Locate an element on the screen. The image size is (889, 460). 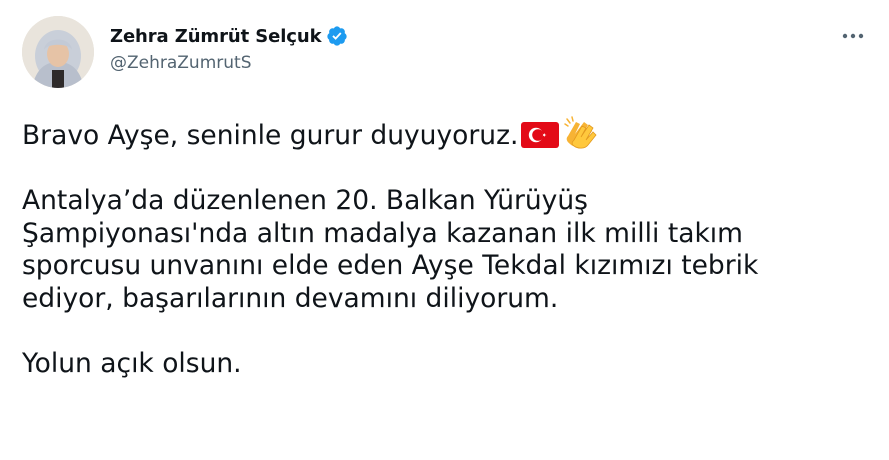
avatar is located at coordinates (58, 52).